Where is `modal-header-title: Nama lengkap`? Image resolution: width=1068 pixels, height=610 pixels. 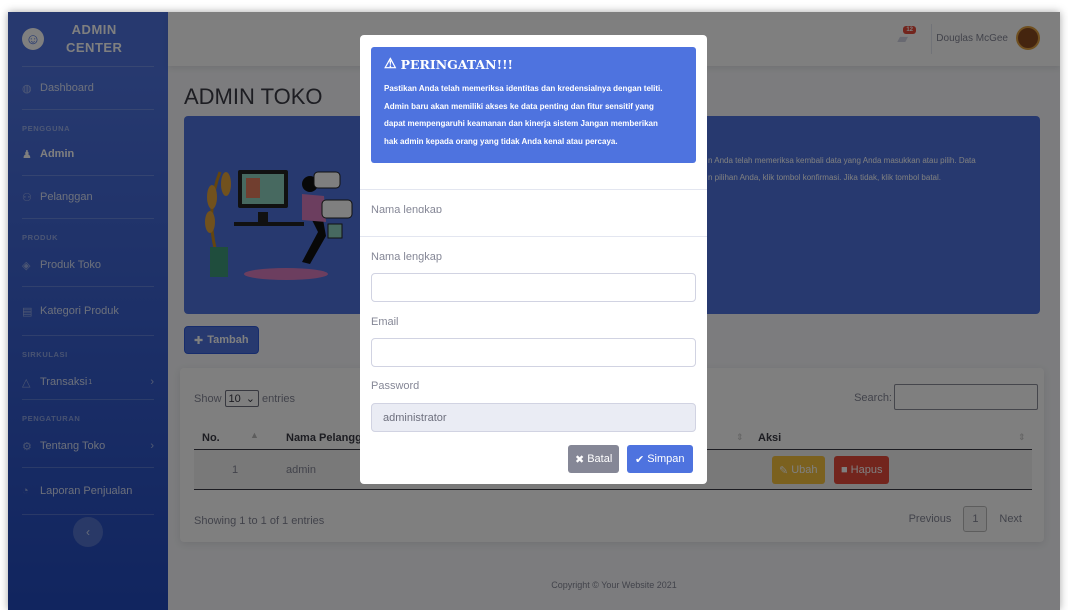 modal-header-title: Nama lengkap is located at coordinates (406, 208).